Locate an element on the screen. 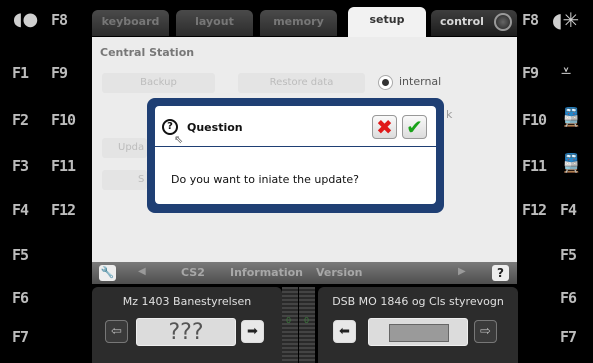 The height and width of the screenshot is (363, 593). loco-image-left: ??? is located at coordinates (186, 332).